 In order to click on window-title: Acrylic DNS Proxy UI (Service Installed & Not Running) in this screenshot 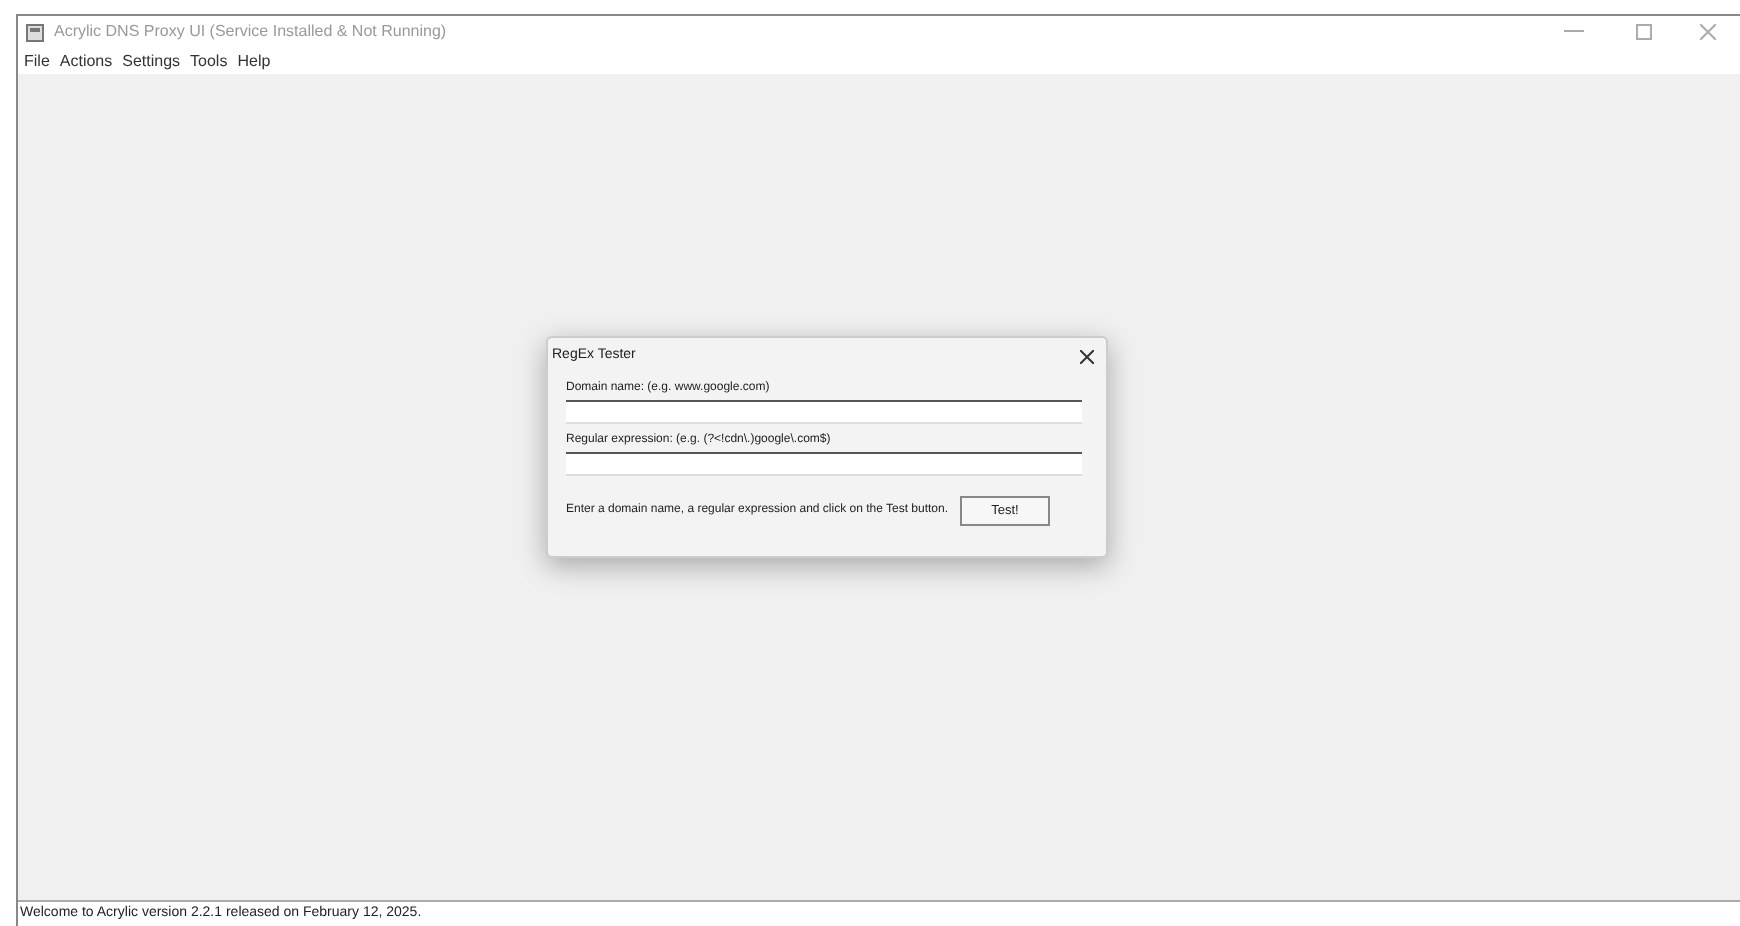, I will do `click(250, 32)`.